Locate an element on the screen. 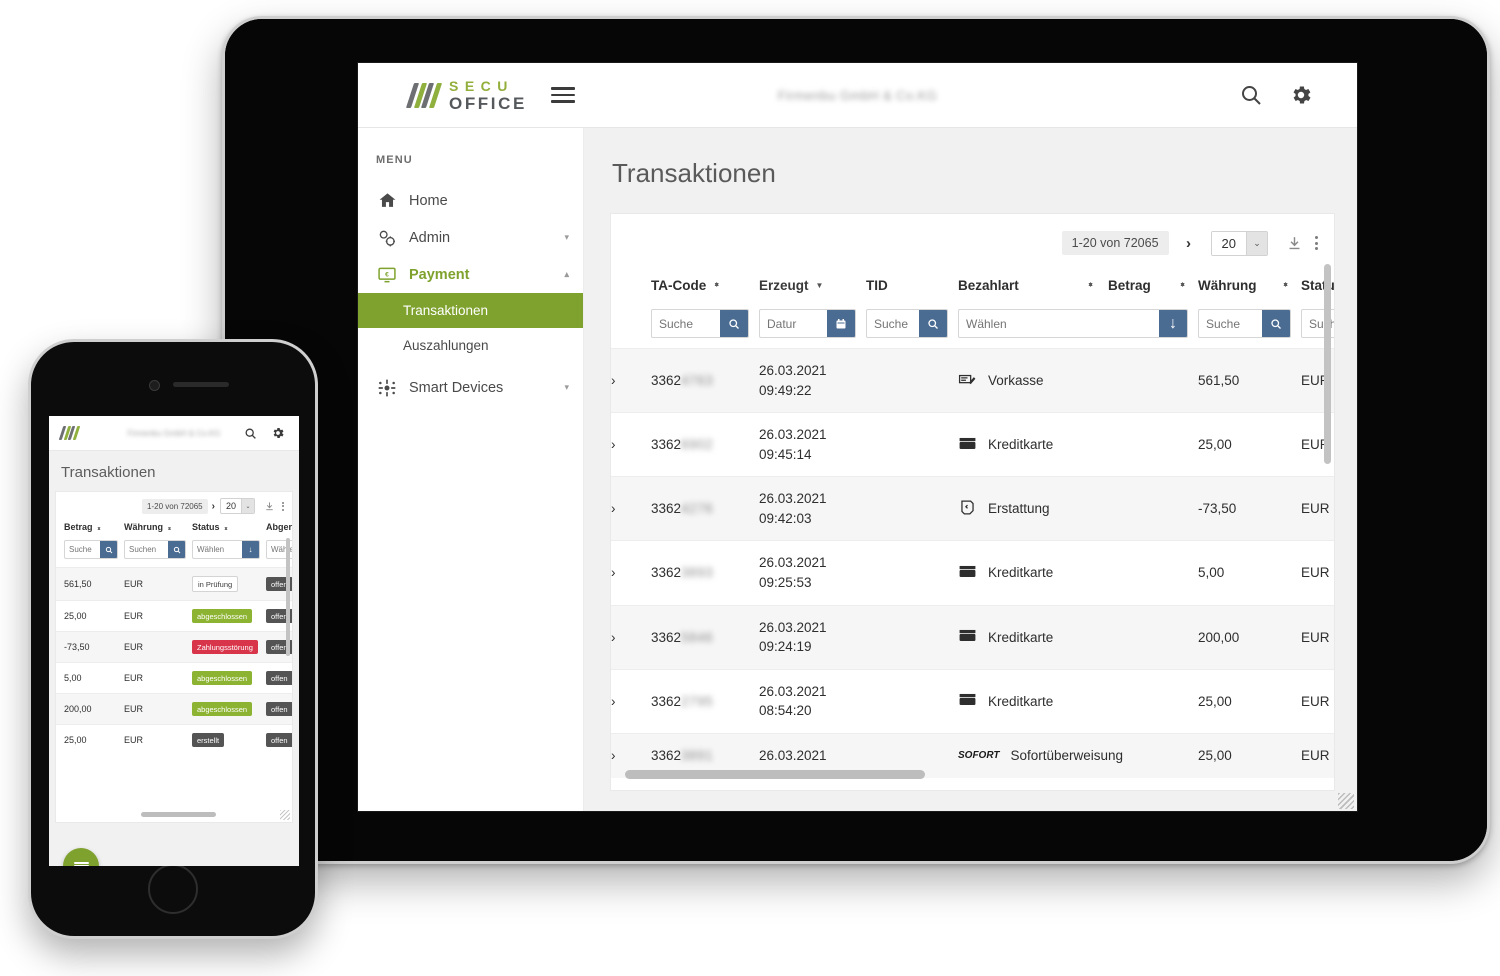 The height and width of the screenshot is (976, 1500). filter-input-status is located at coordinates (217, 549).